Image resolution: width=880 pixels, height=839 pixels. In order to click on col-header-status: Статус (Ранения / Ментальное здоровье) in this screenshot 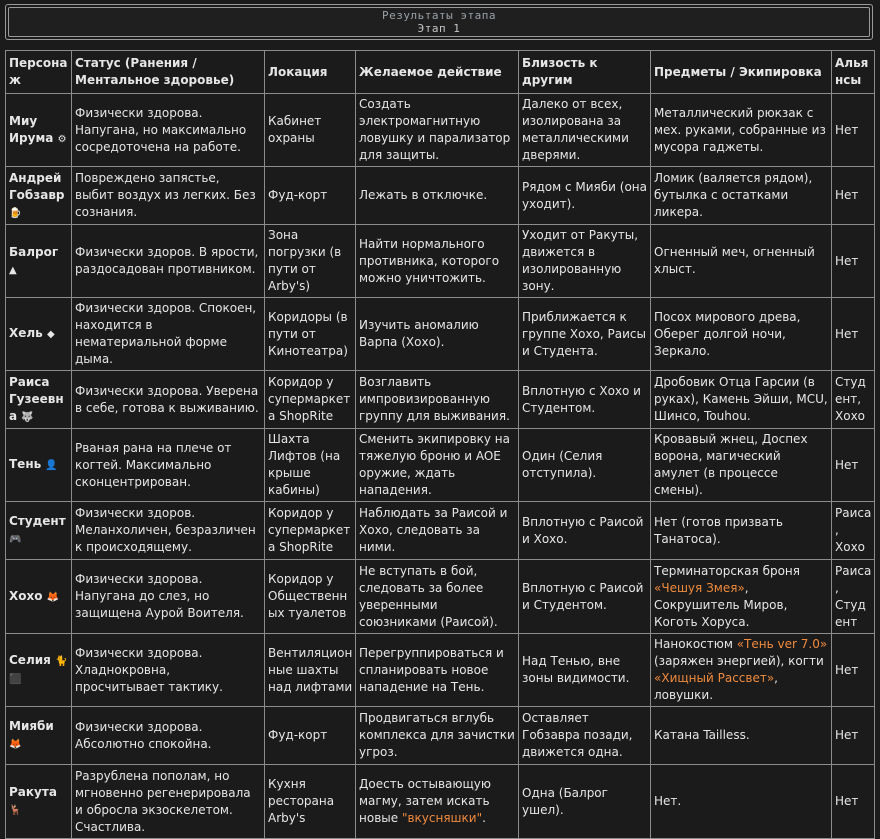, I will do `click(168, 72)`.